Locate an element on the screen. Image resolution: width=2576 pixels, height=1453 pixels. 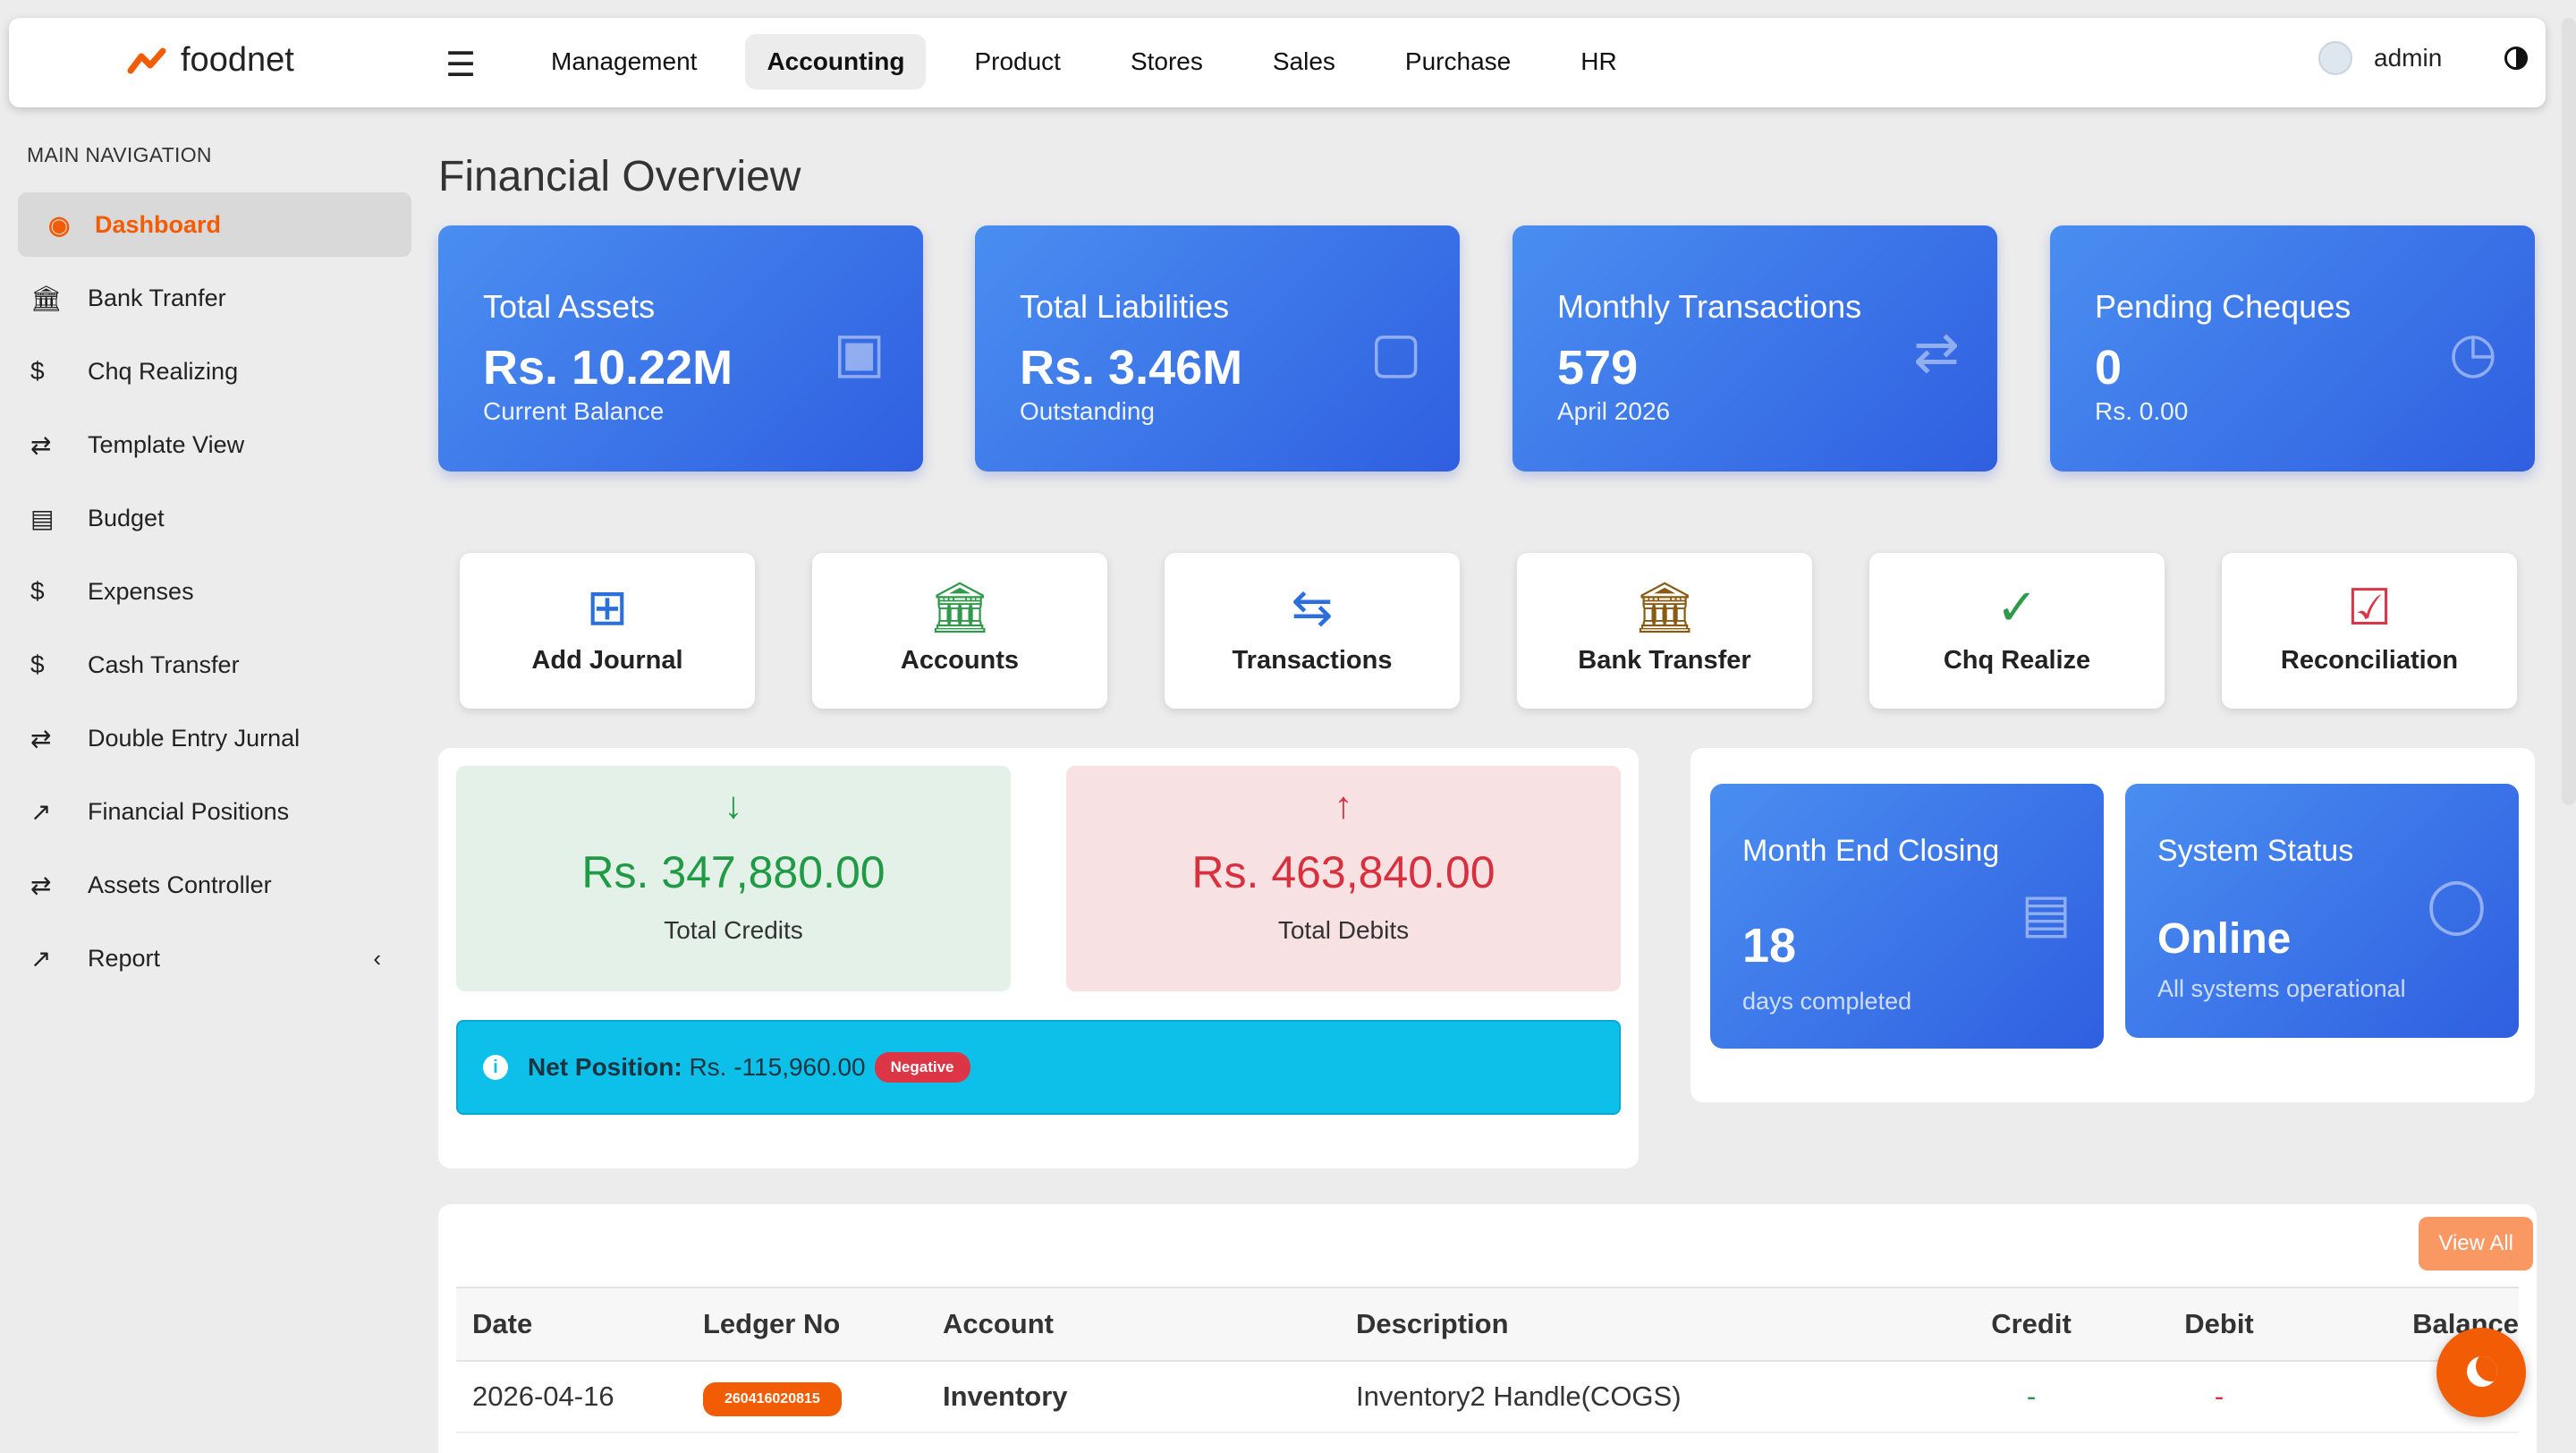
avatar is located at coordinates (2335, 58).